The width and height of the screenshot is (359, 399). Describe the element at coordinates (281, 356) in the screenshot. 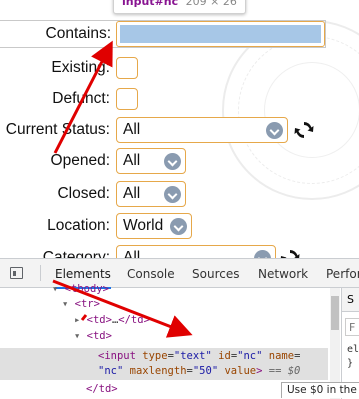

I see `dom-attr: name` at that location.